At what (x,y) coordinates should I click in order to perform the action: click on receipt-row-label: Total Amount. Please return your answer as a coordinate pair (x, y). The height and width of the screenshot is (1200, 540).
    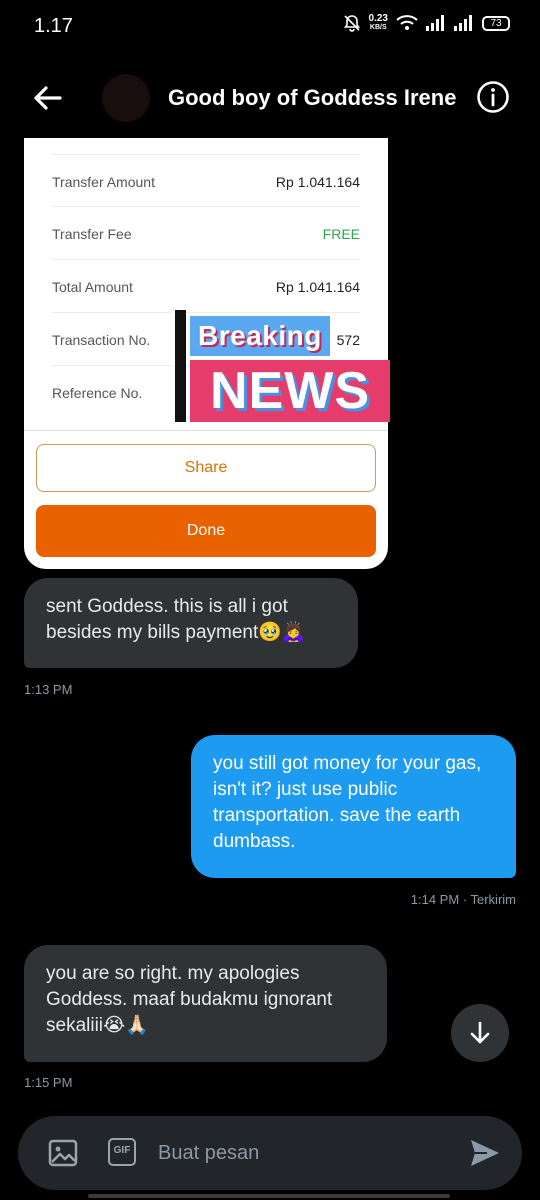
    Looking at the image, I should click on (92, 287).